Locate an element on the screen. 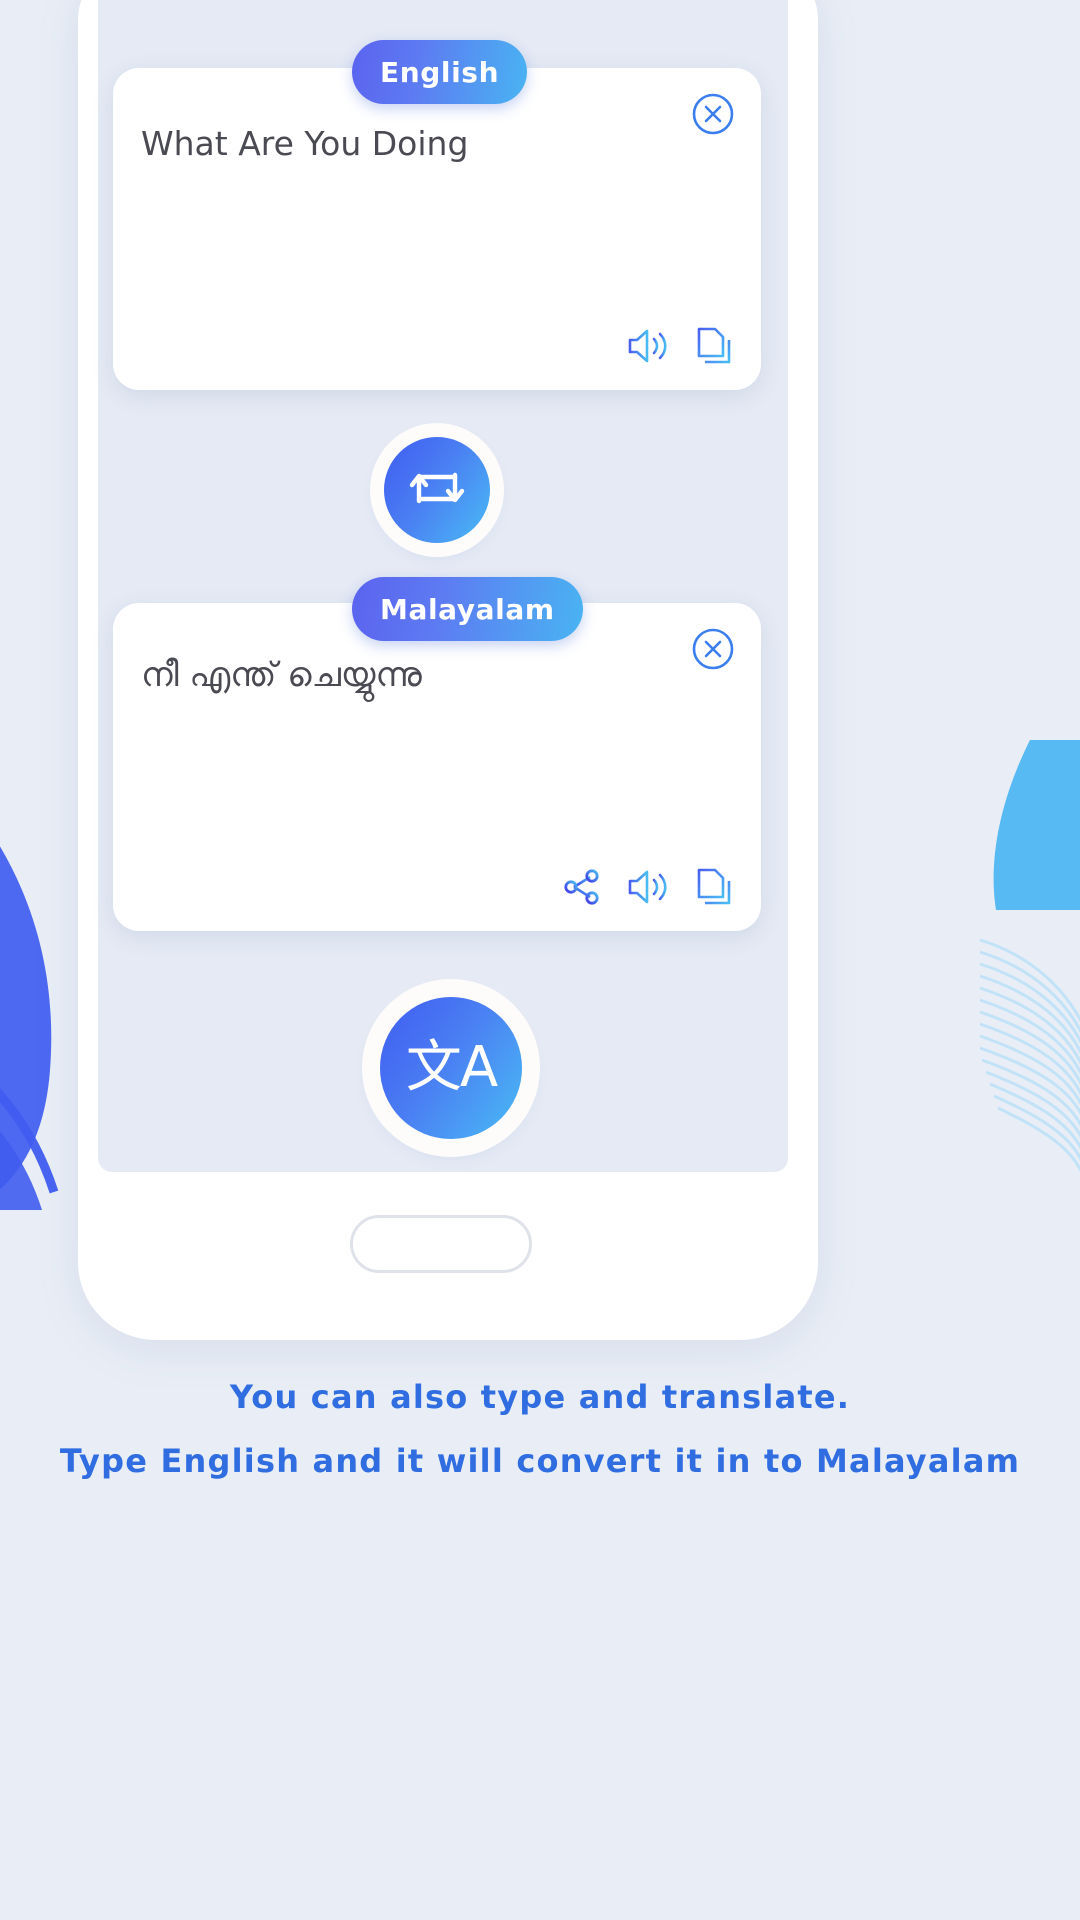 Image resolution: width=1080 pixels, height=1920 pixels. translate-button: 文A is located at coordinates (451, 1068).